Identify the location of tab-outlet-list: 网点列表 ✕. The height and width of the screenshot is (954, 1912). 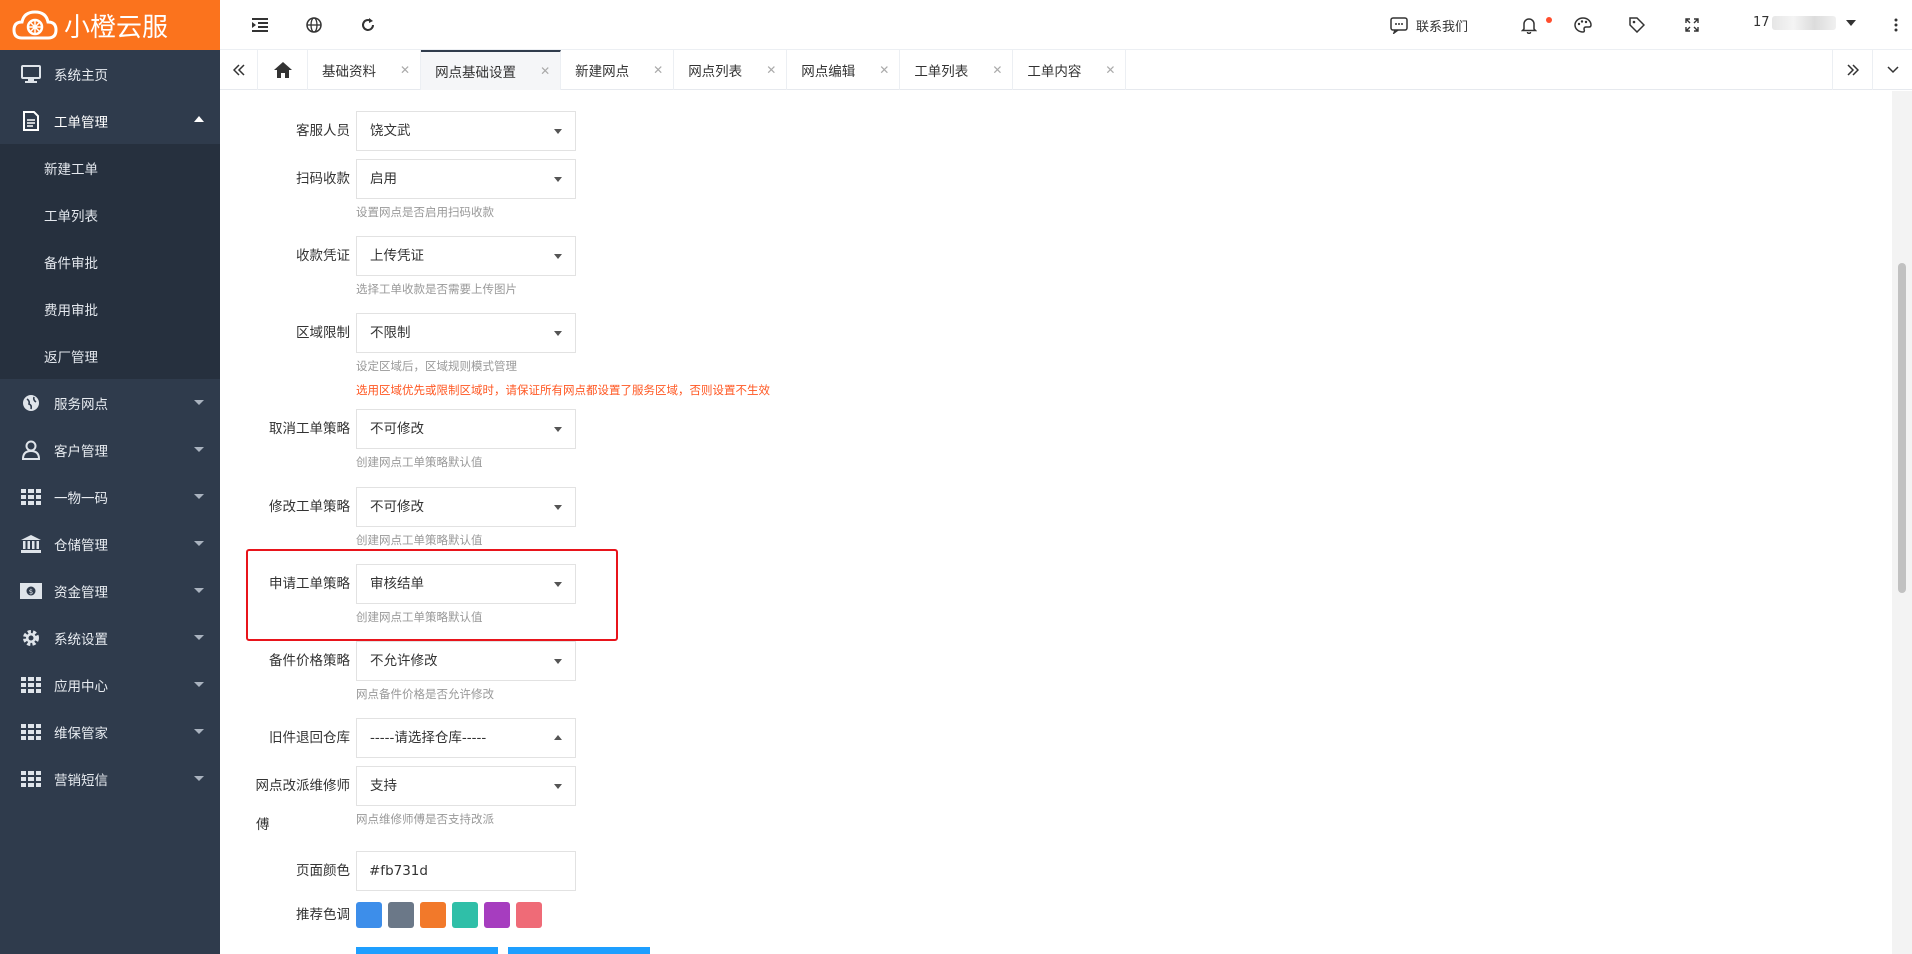
(731, 70).